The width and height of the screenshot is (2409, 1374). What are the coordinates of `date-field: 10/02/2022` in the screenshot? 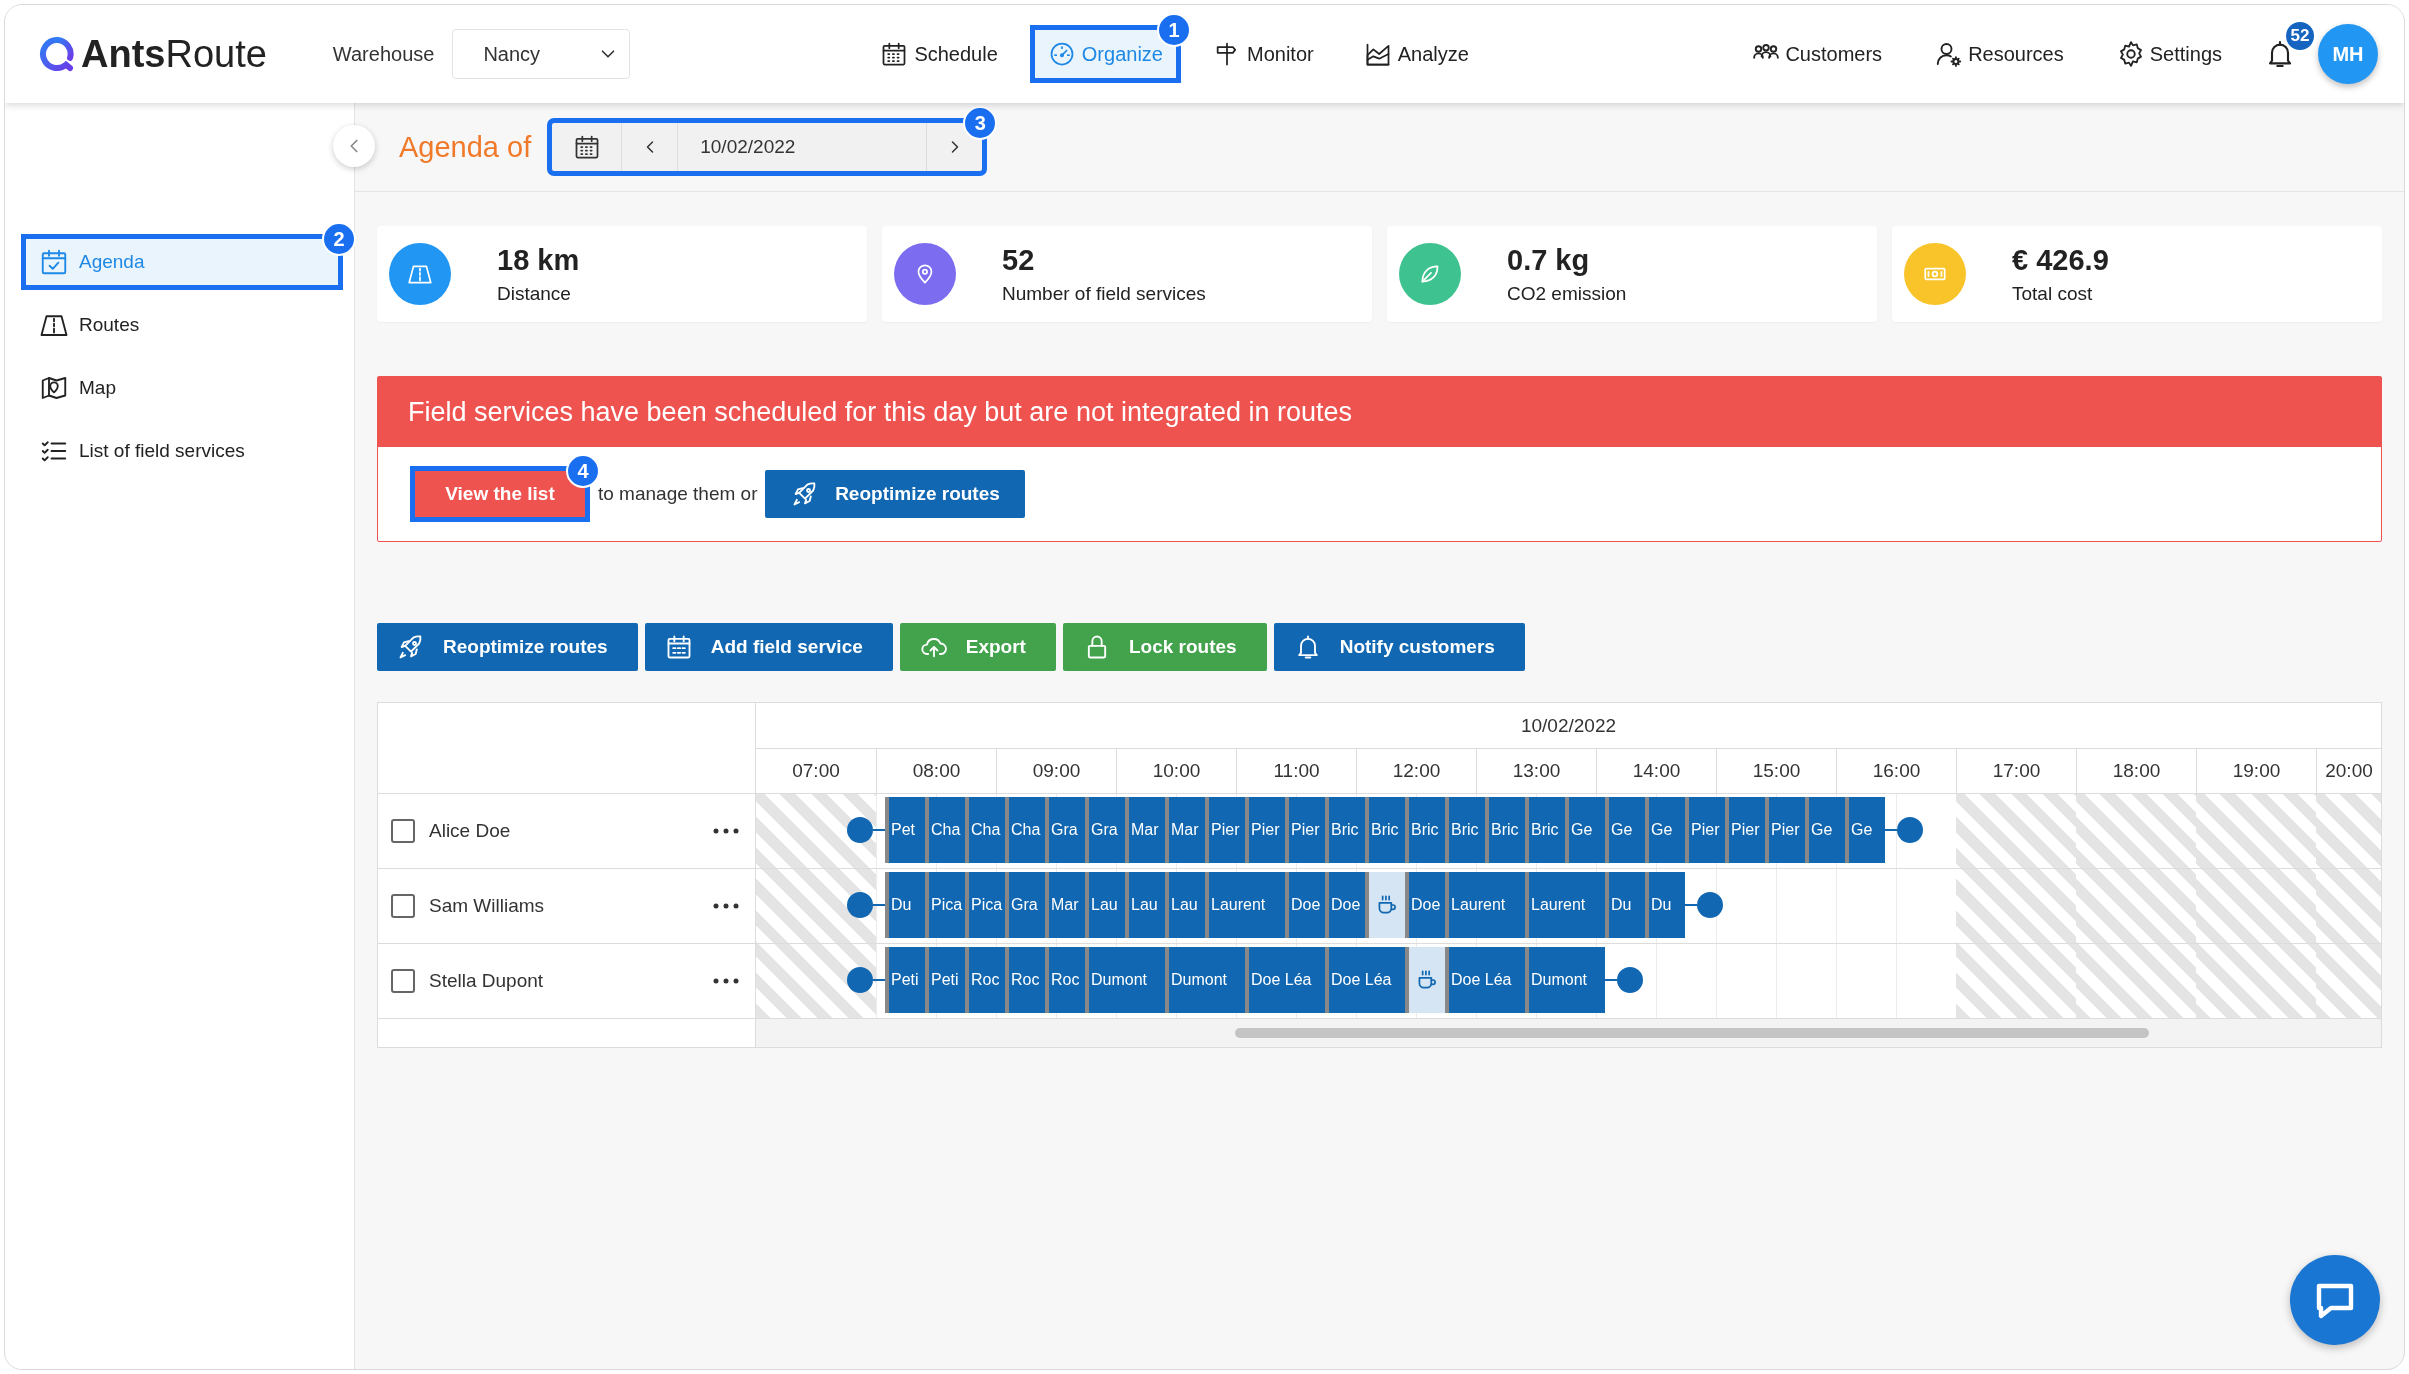 It's located at (802, 147).